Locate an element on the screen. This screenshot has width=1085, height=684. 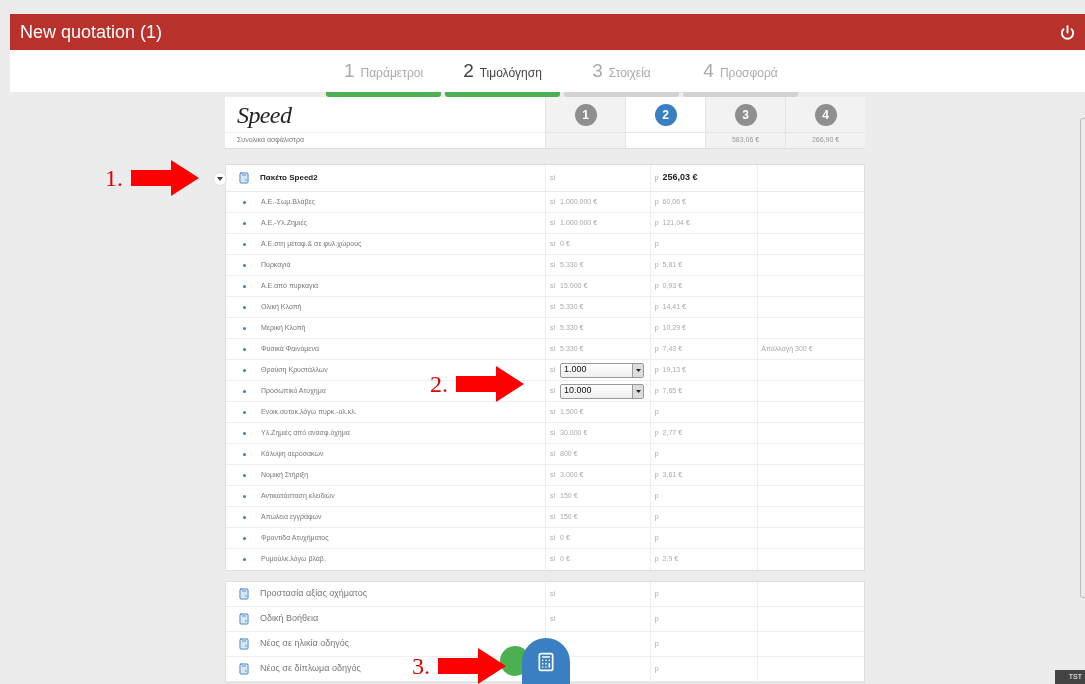
collapse-toggle is located at coordinates (220, 179).